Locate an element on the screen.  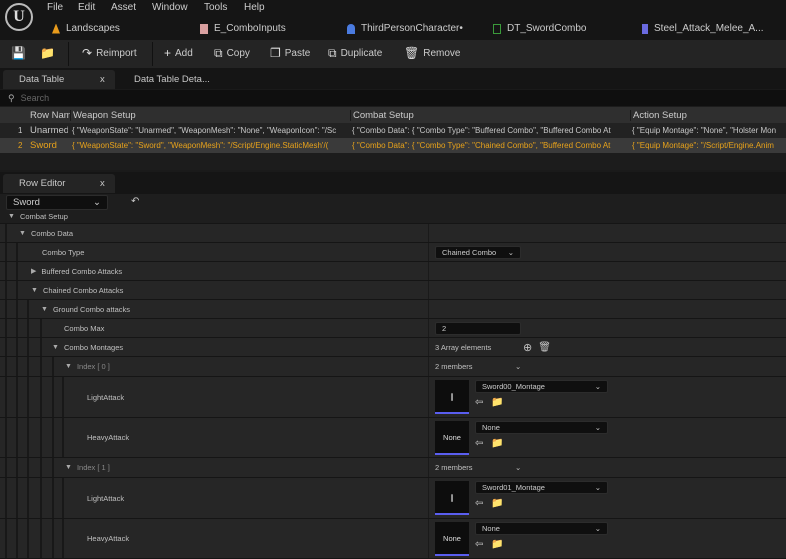
property-lightattack: LightAttack ❙ Sword01_Montage ⌄ ⇦ 📁 is located at coordinates (393, 498).